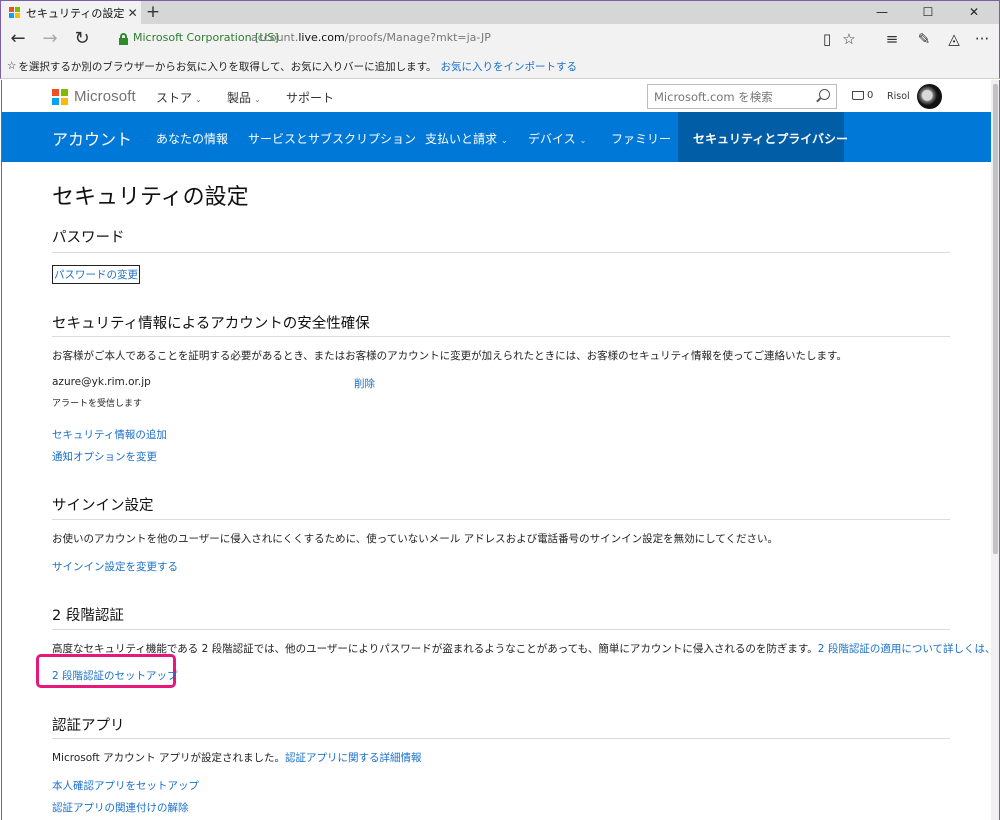 The width and height of the screenshot is (1000, 820). Describe the element at coordinates (104, 456) in the screenshot. I see `notification-options-link: 通知オプションを変更` at that location.